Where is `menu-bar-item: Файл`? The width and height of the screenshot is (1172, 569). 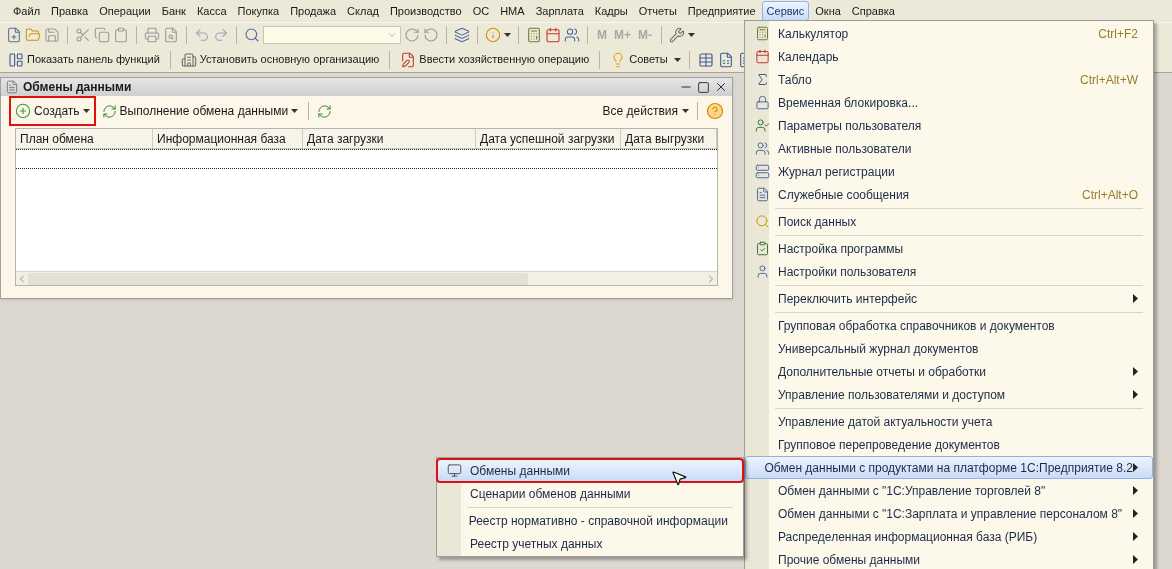
menu-bar-item: Файл is located at coordinates (27, 11).